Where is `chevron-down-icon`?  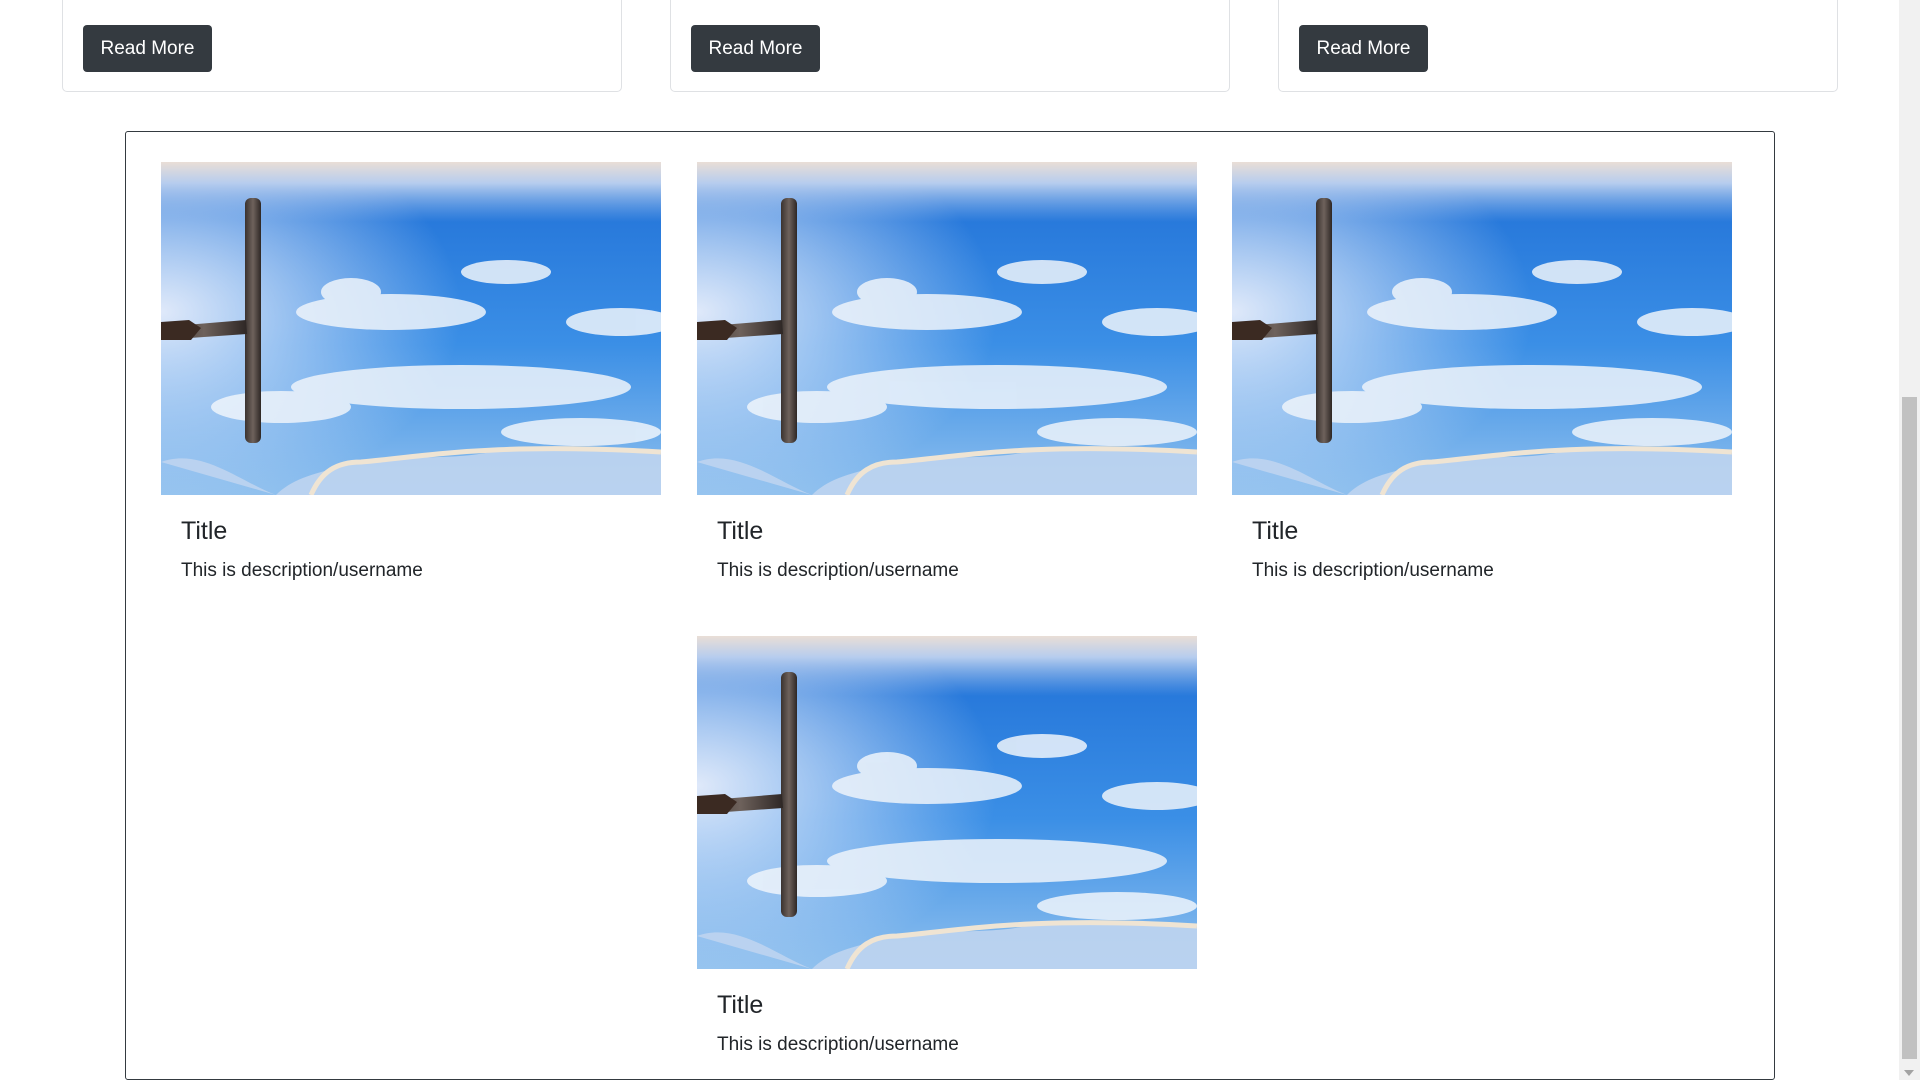 chevron-down-icon is located at coordinates (1909, 1073).